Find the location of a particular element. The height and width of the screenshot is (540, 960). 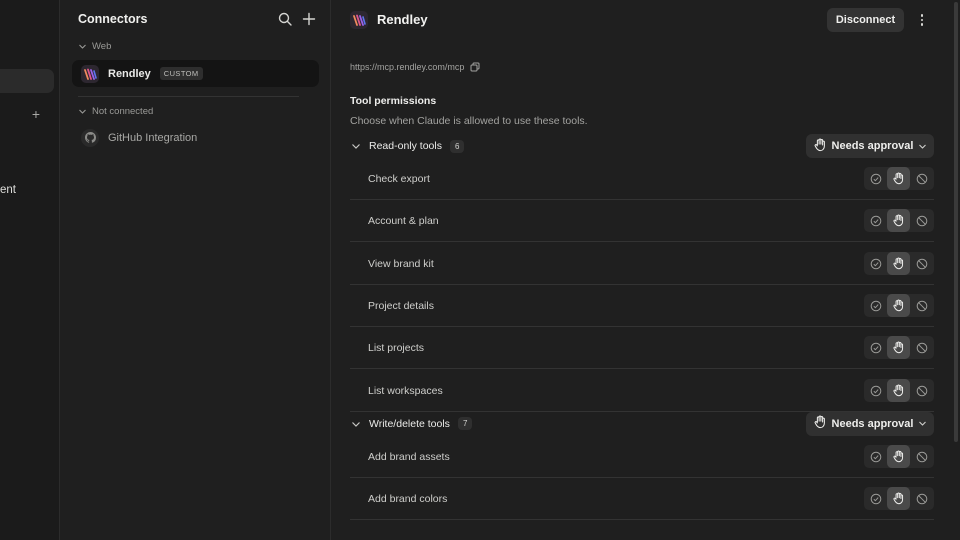

tool-group-header: Read-only tools 6 Needs approval is located at coordinates (642, 146).